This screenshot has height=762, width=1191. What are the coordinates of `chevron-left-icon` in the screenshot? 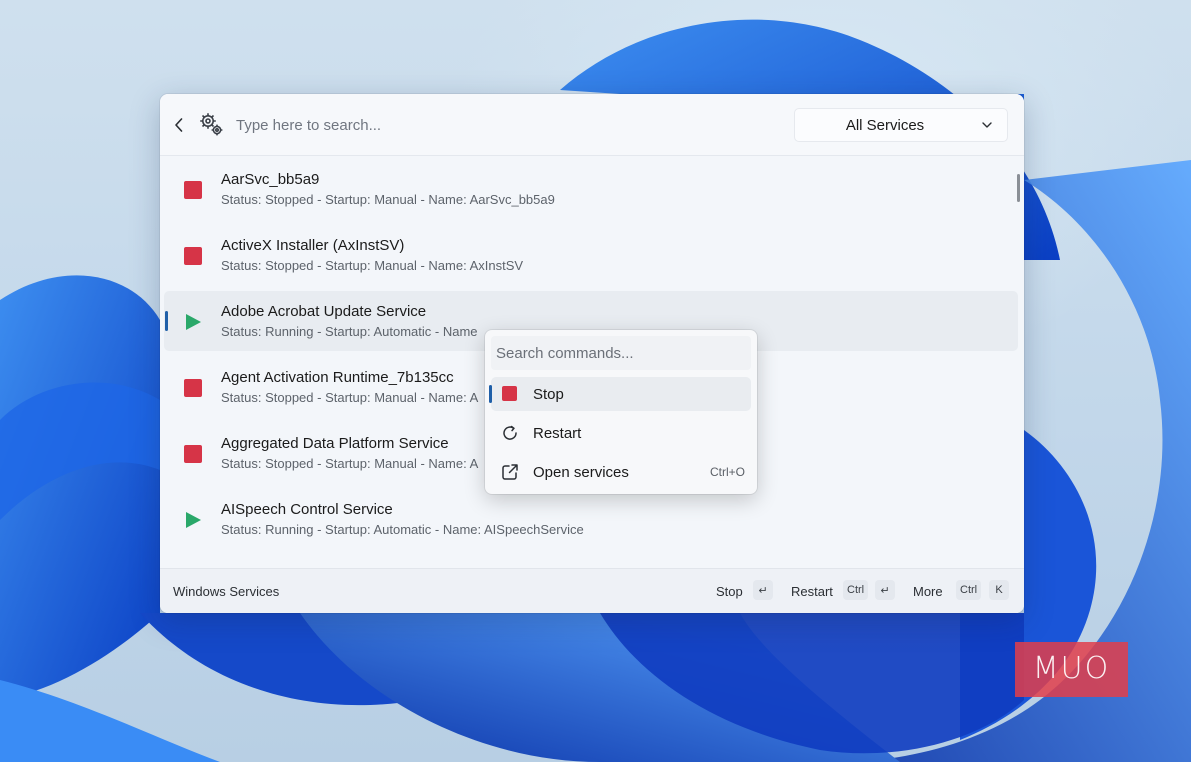 It's located at (179, 125).